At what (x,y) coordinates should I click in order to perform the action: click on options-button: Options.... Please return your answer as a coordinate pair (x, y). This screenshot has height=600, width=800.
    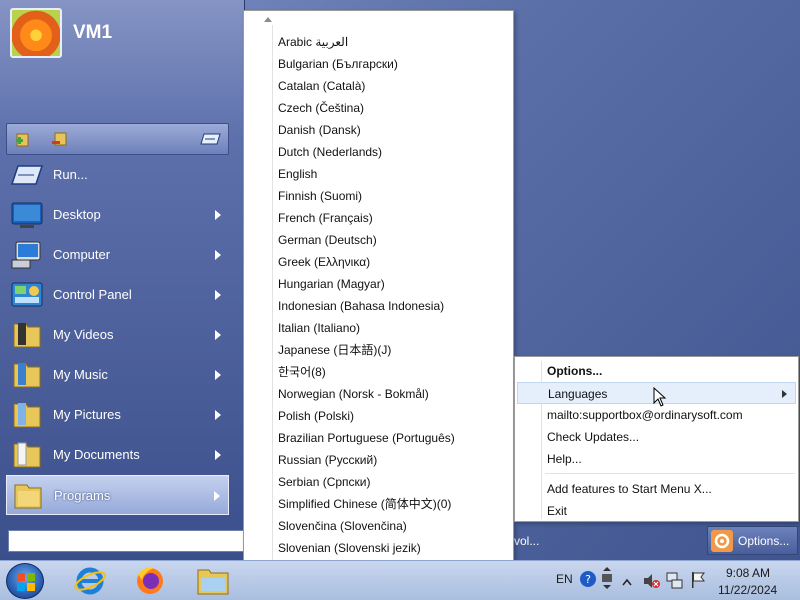
    Looking at the image, I should click on (752, 540).